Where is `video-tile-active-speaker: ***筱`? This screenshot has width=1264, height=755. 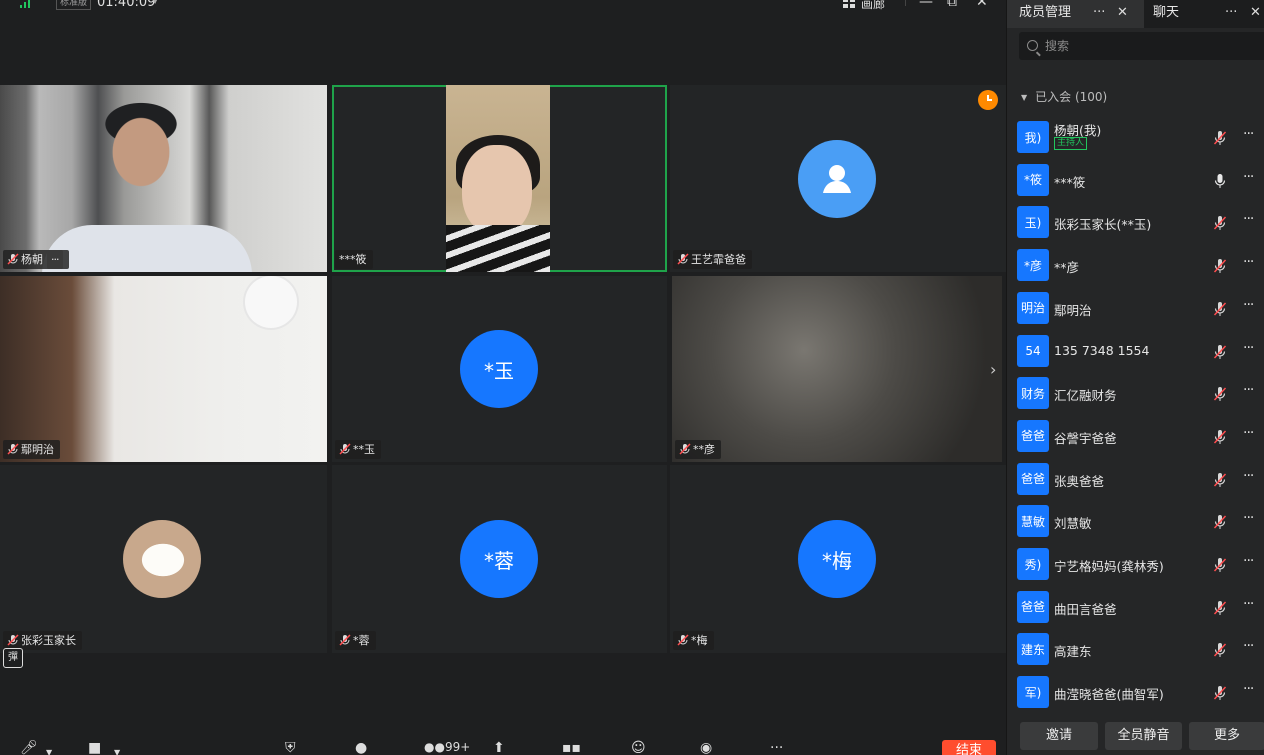 video-tile-active-speaker: ***筱 is located at coordinates (499, 178).